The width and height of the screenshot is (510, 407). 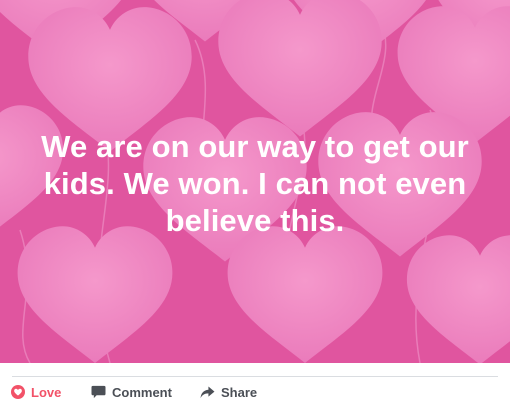 What do you see at coordinates (239, 392) in the screenshot?
I see `share-label: Share` at bounding box center [239, 392].